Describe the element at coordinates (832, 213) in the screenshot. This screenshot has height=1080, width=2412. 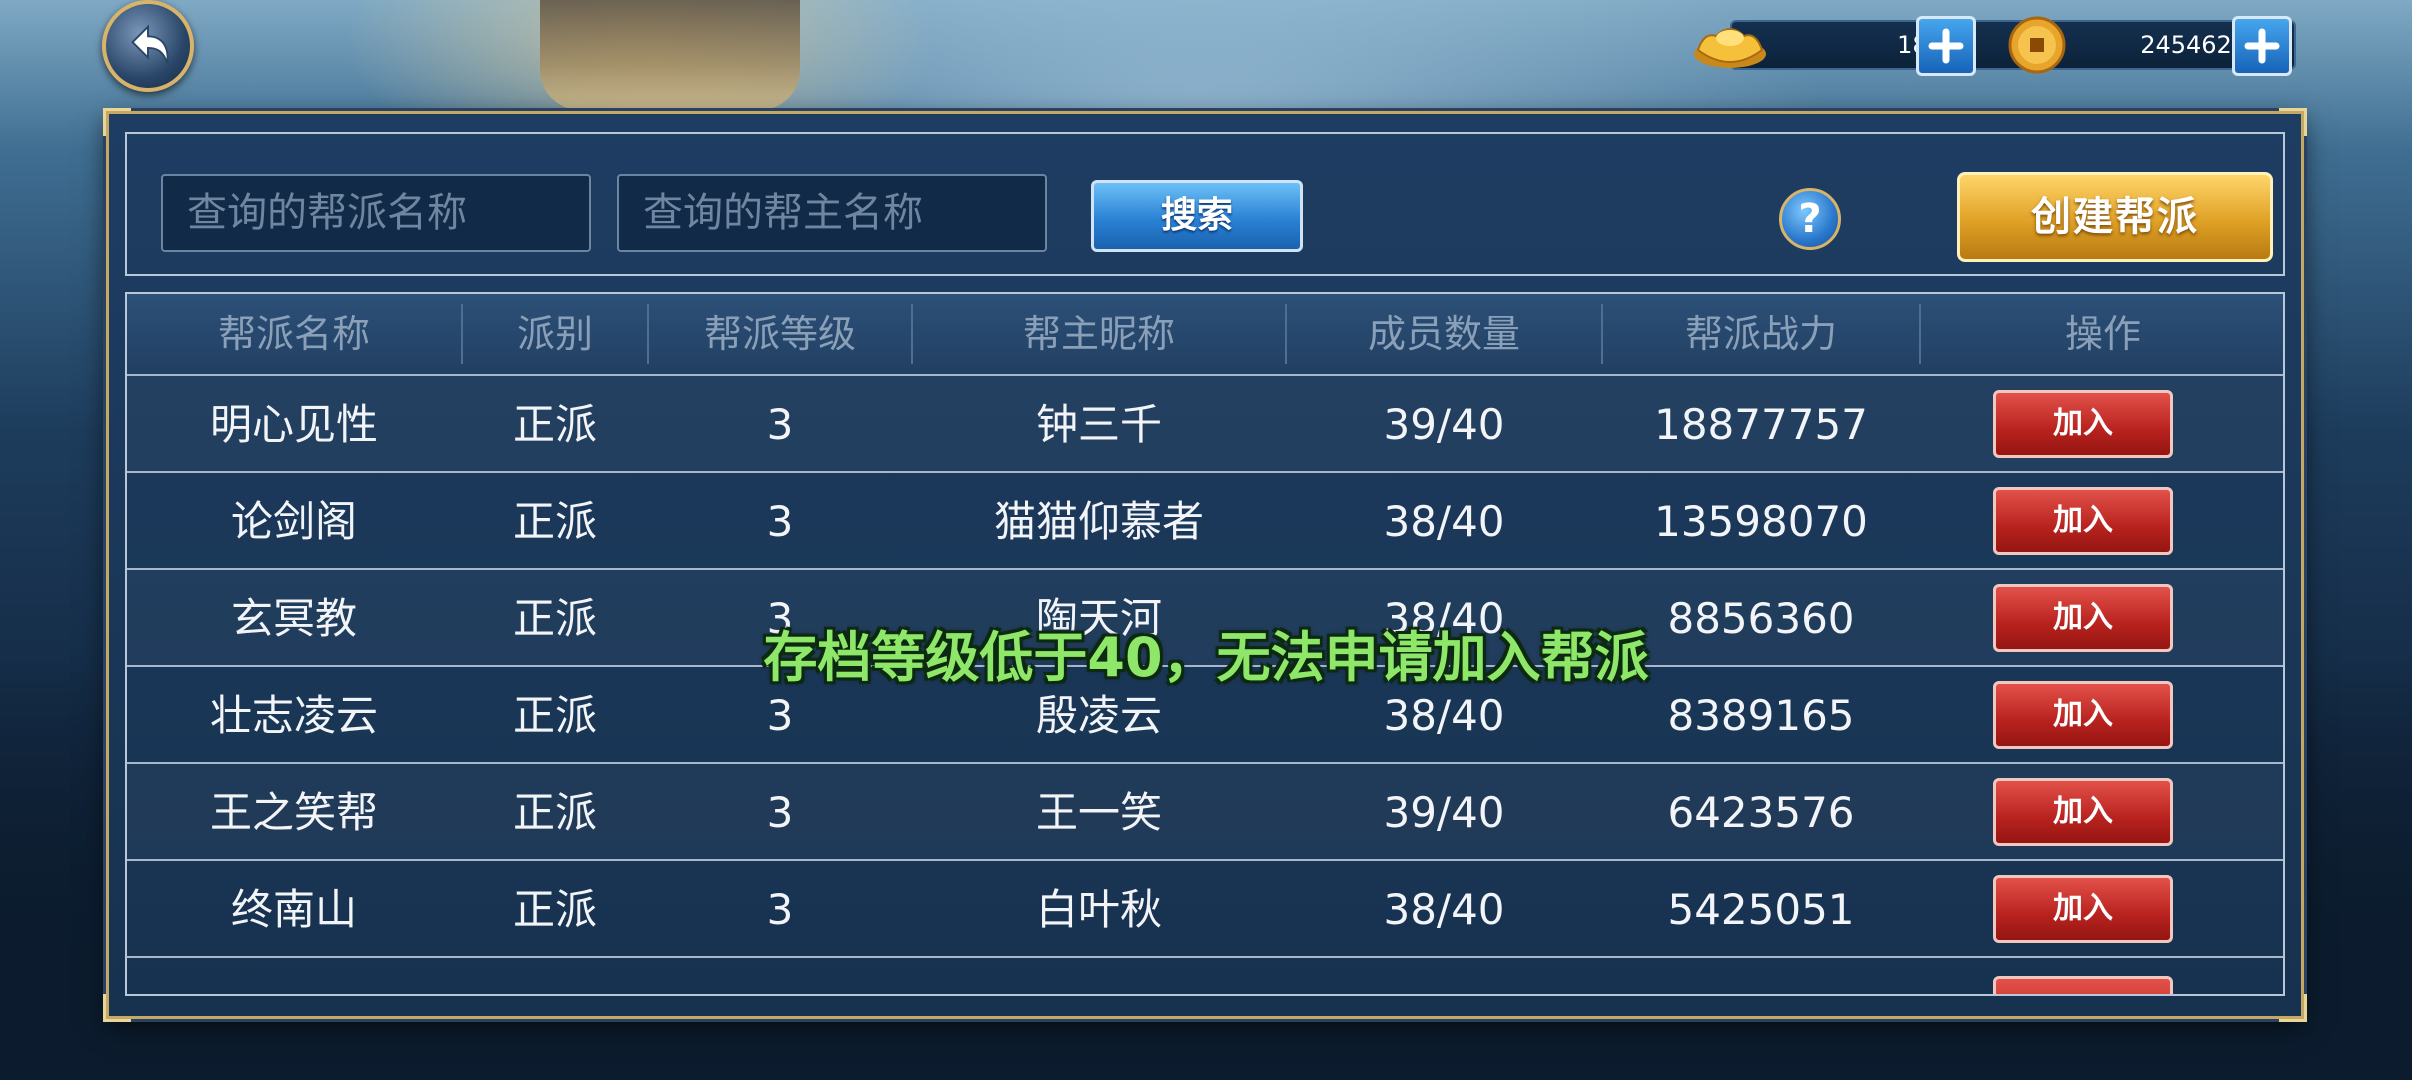
I see `leader-name-search-input` at that location.